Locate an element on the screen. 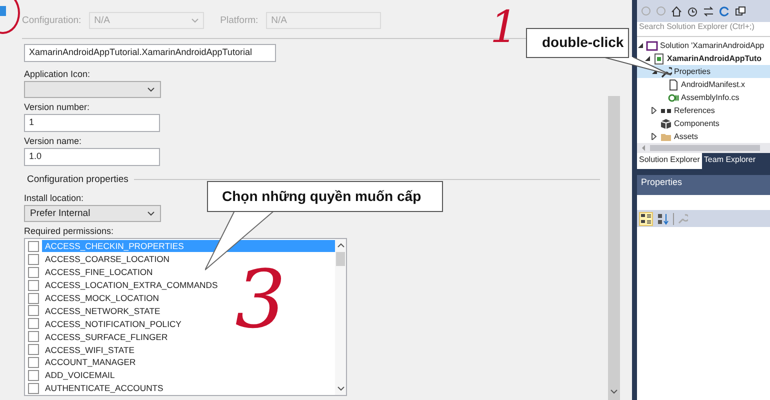 The width and height of the screenshot is (770, 400). section-title: Configuration properties is located at coordinates (77, 179).